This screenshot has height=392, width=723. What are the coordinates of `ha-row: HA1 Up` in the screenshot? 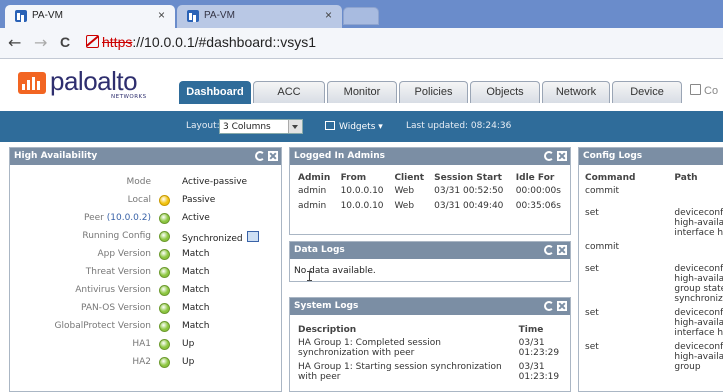 It's located at (145, 345).